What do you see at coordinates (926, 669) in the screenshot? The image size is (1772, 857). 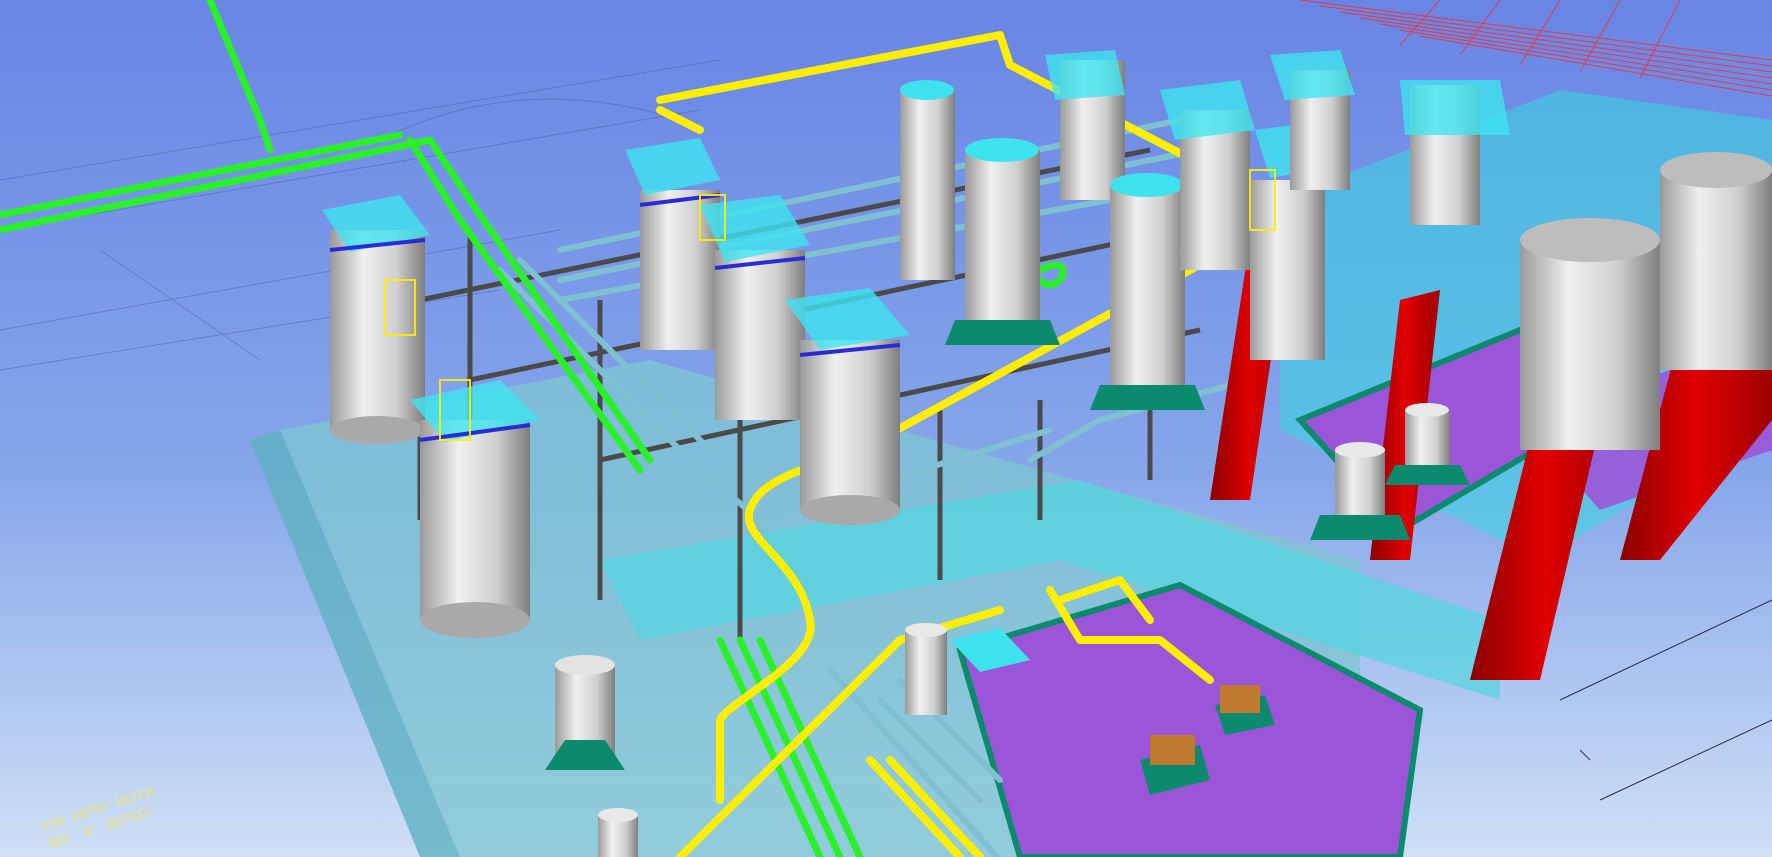 I see `vessel-front-small` at bounding box center [926, 669].